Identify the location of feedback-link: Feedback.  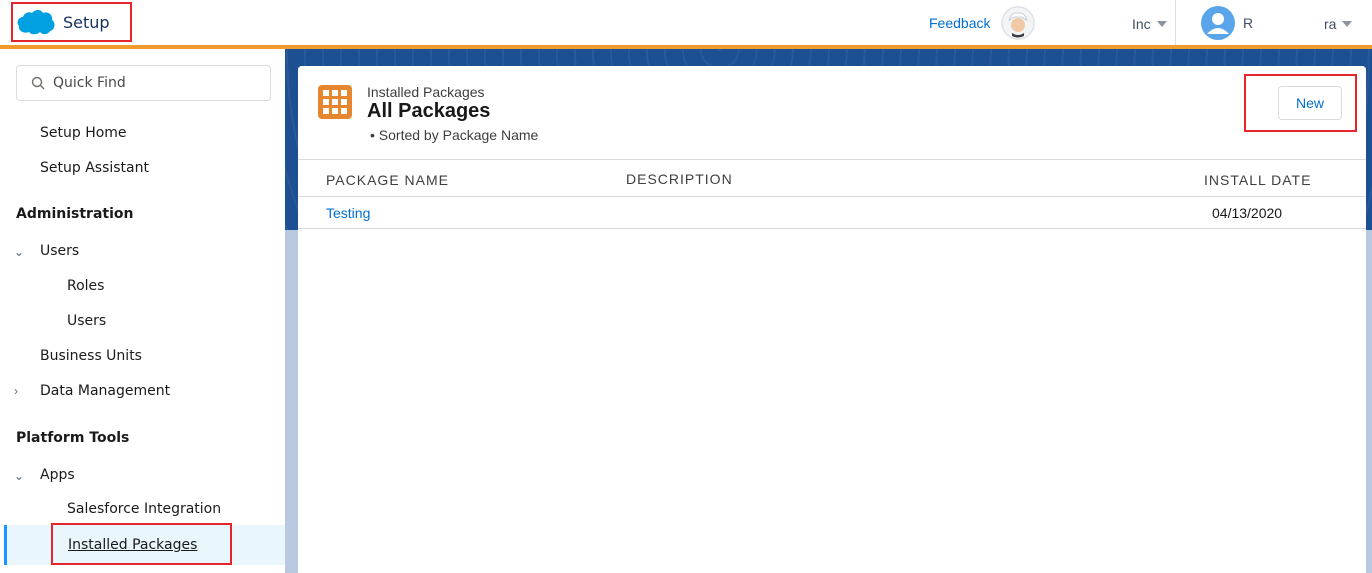
(959, 23).